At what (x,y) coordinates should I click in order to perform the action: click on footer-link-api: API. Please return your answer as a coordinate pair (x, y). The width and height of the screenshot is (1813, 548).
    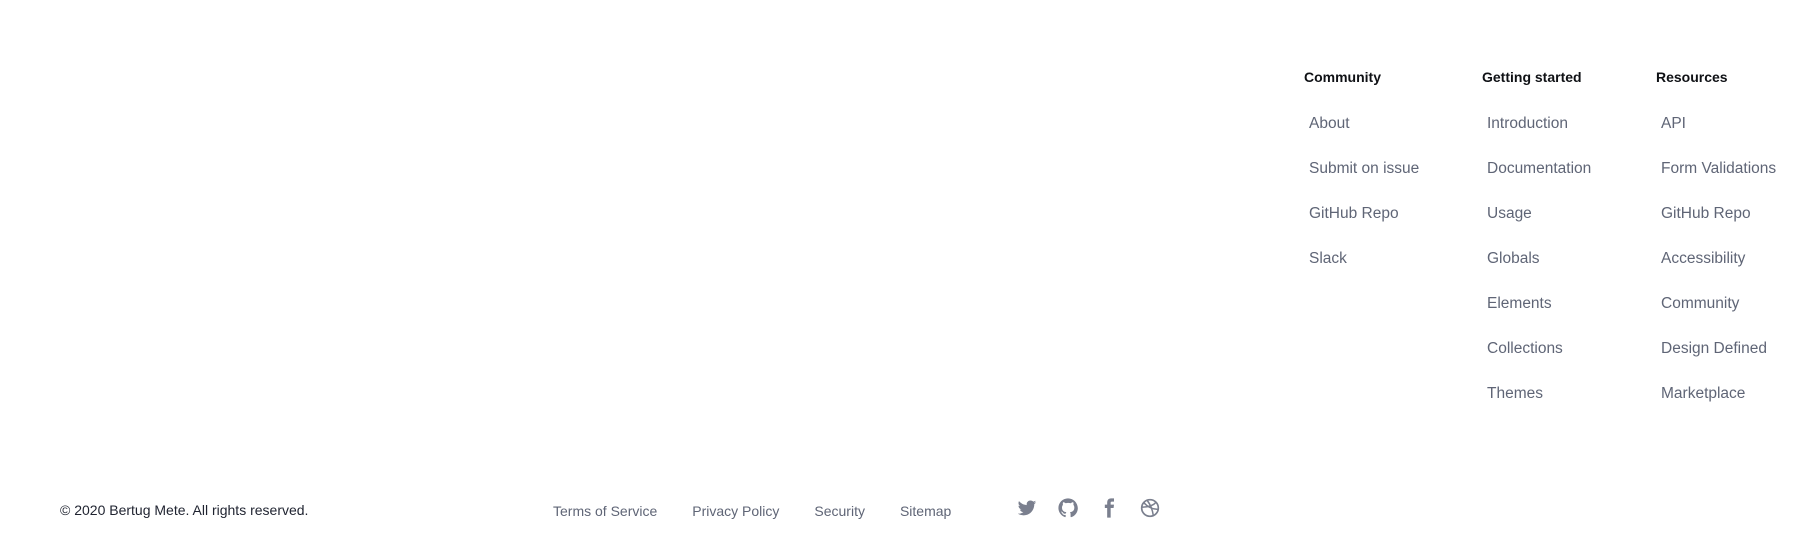
    Looking at the image, I should click on (1673, 124).